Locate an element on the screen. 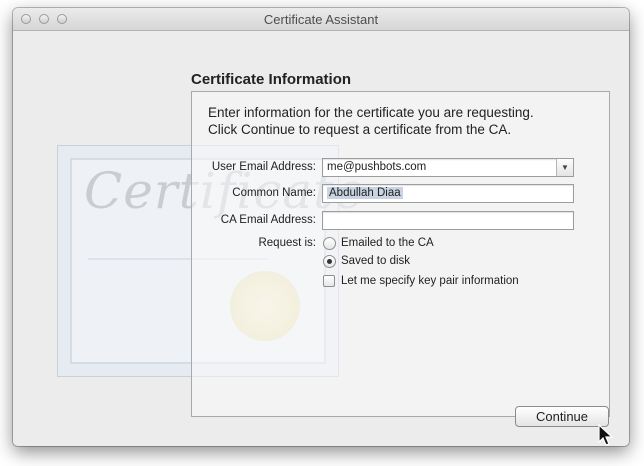 Image resolution: width=644 pixels, height=466 pixels. common-name-label: Common Name: is located at coordinates (274, 193).